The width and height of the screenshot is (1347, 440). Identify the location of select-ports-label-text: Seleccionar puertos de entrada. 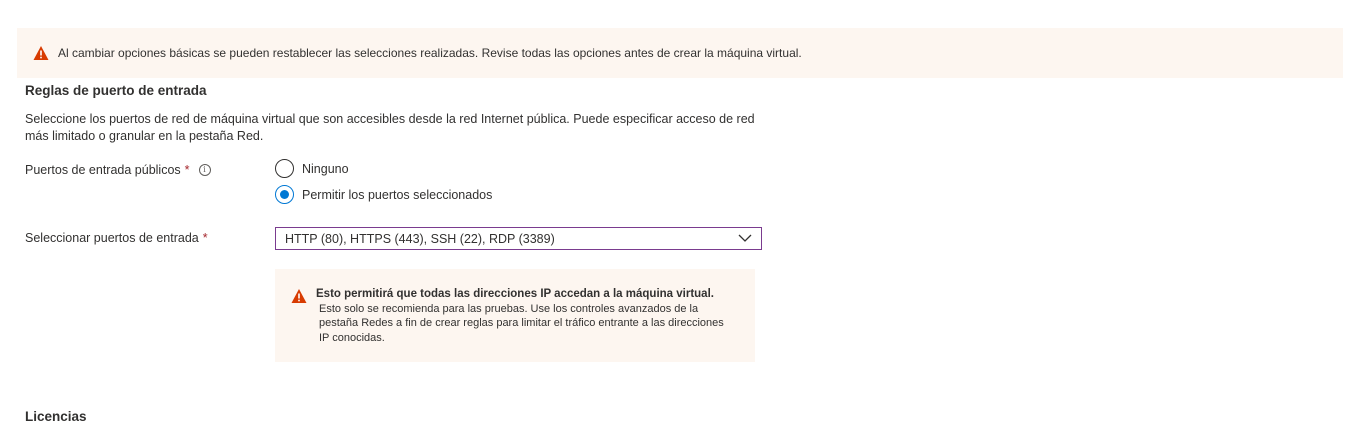
(112, 238).